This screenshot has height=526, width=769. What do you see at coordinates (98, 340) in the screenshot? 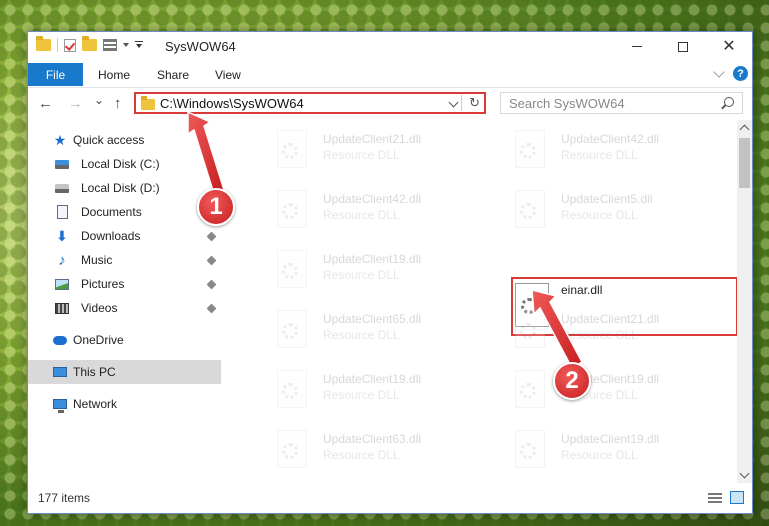
I see `sidebar-item-label: OneDrive` at bounding box center [98, 340].